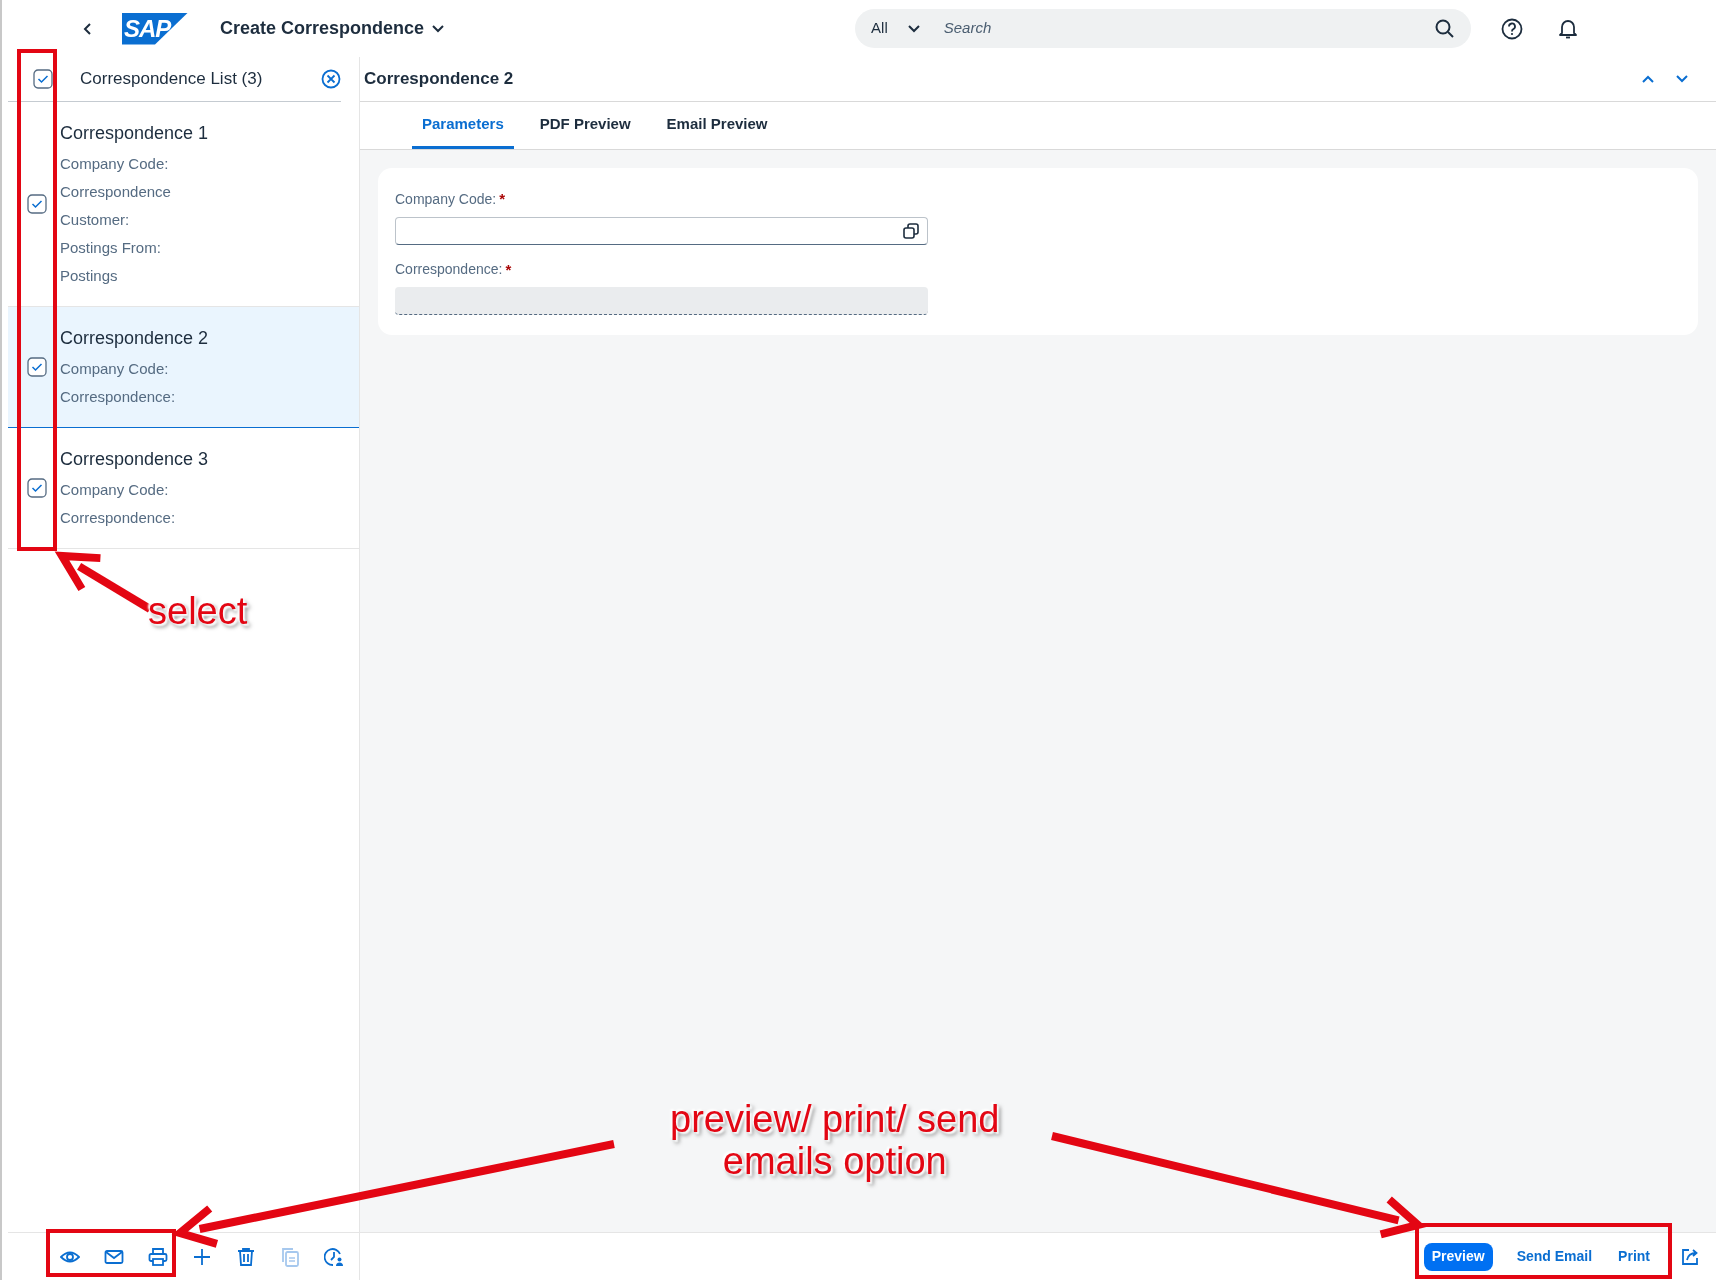 The image size is (1724, 1280). Describe the element at coordinates (134, 338) in the screenshot. I see `item-title: Correspondence 2` at that location.